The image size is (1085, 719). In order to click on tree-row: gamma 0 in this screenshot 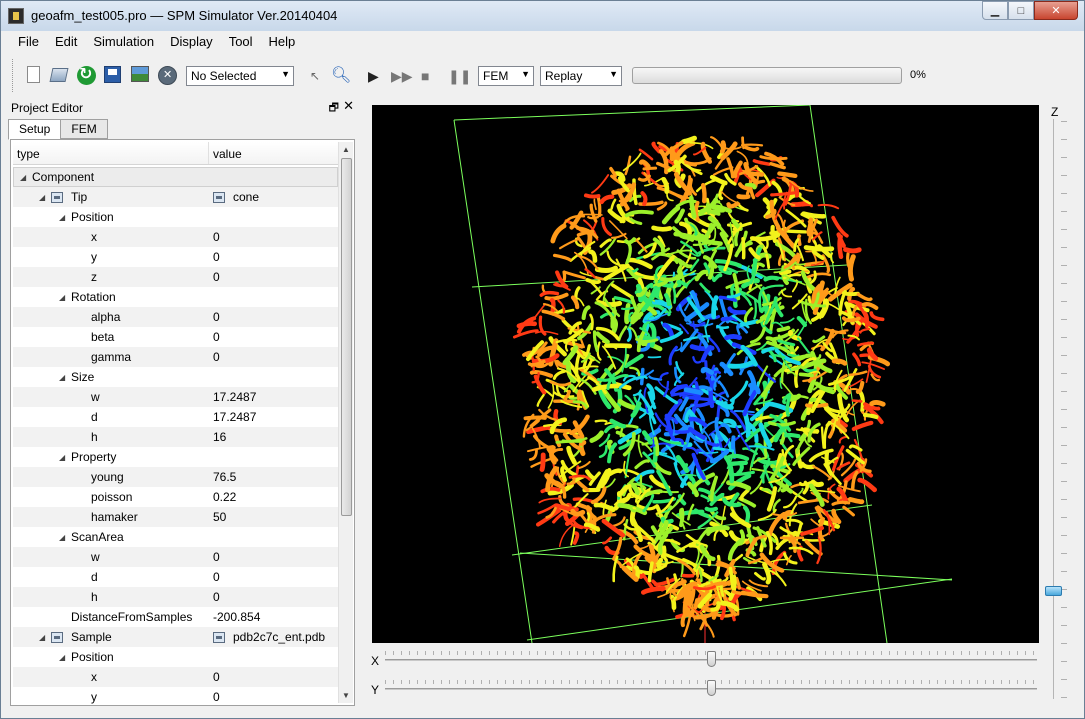, I will do `click(175, 357)`.